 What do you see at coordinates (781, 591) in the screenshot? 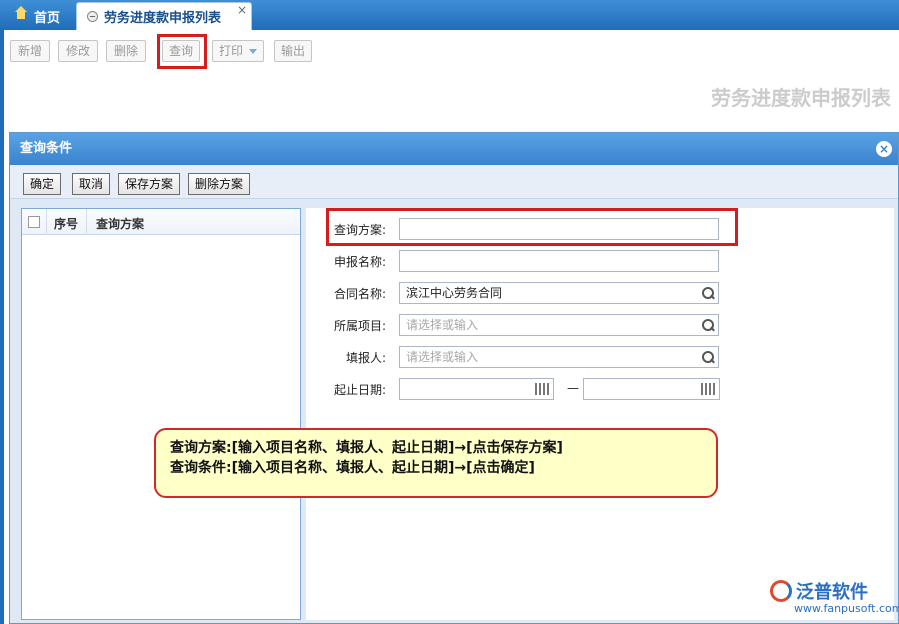
I see `logo-icon` at bounding box center [781, 591].